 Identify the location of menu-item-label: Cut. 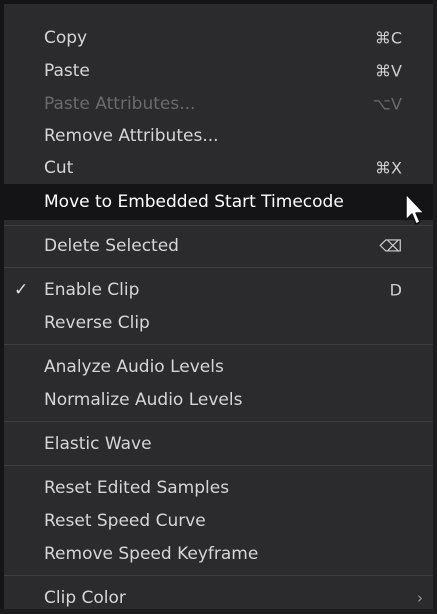
(59, 167).